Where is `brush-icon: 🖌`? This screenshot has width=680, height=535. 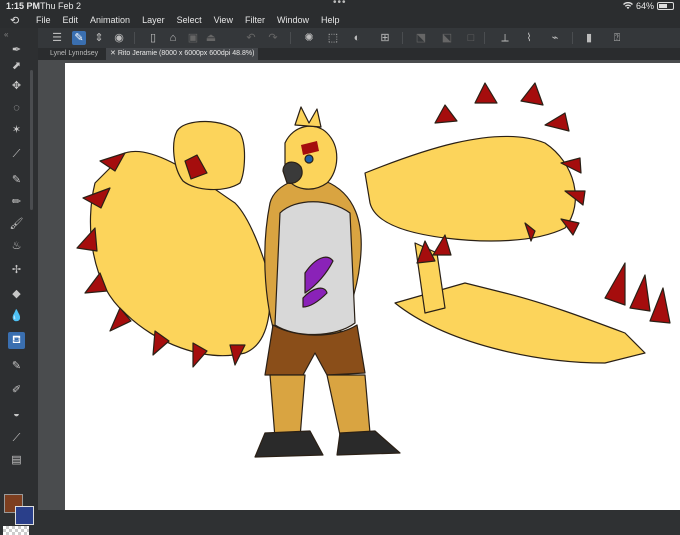 brush-icon: 🖌 is located at coordinates (16, 224).